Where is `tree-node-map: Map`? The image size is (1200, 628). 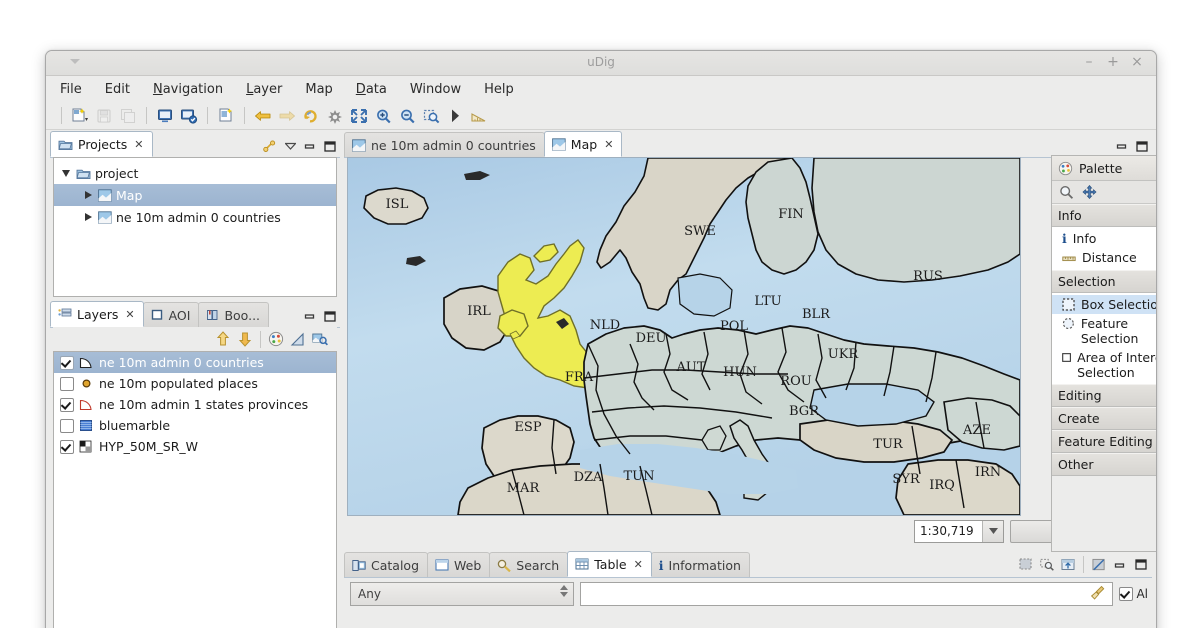
tree-node-map: Map is located at coordinates (195, 195).